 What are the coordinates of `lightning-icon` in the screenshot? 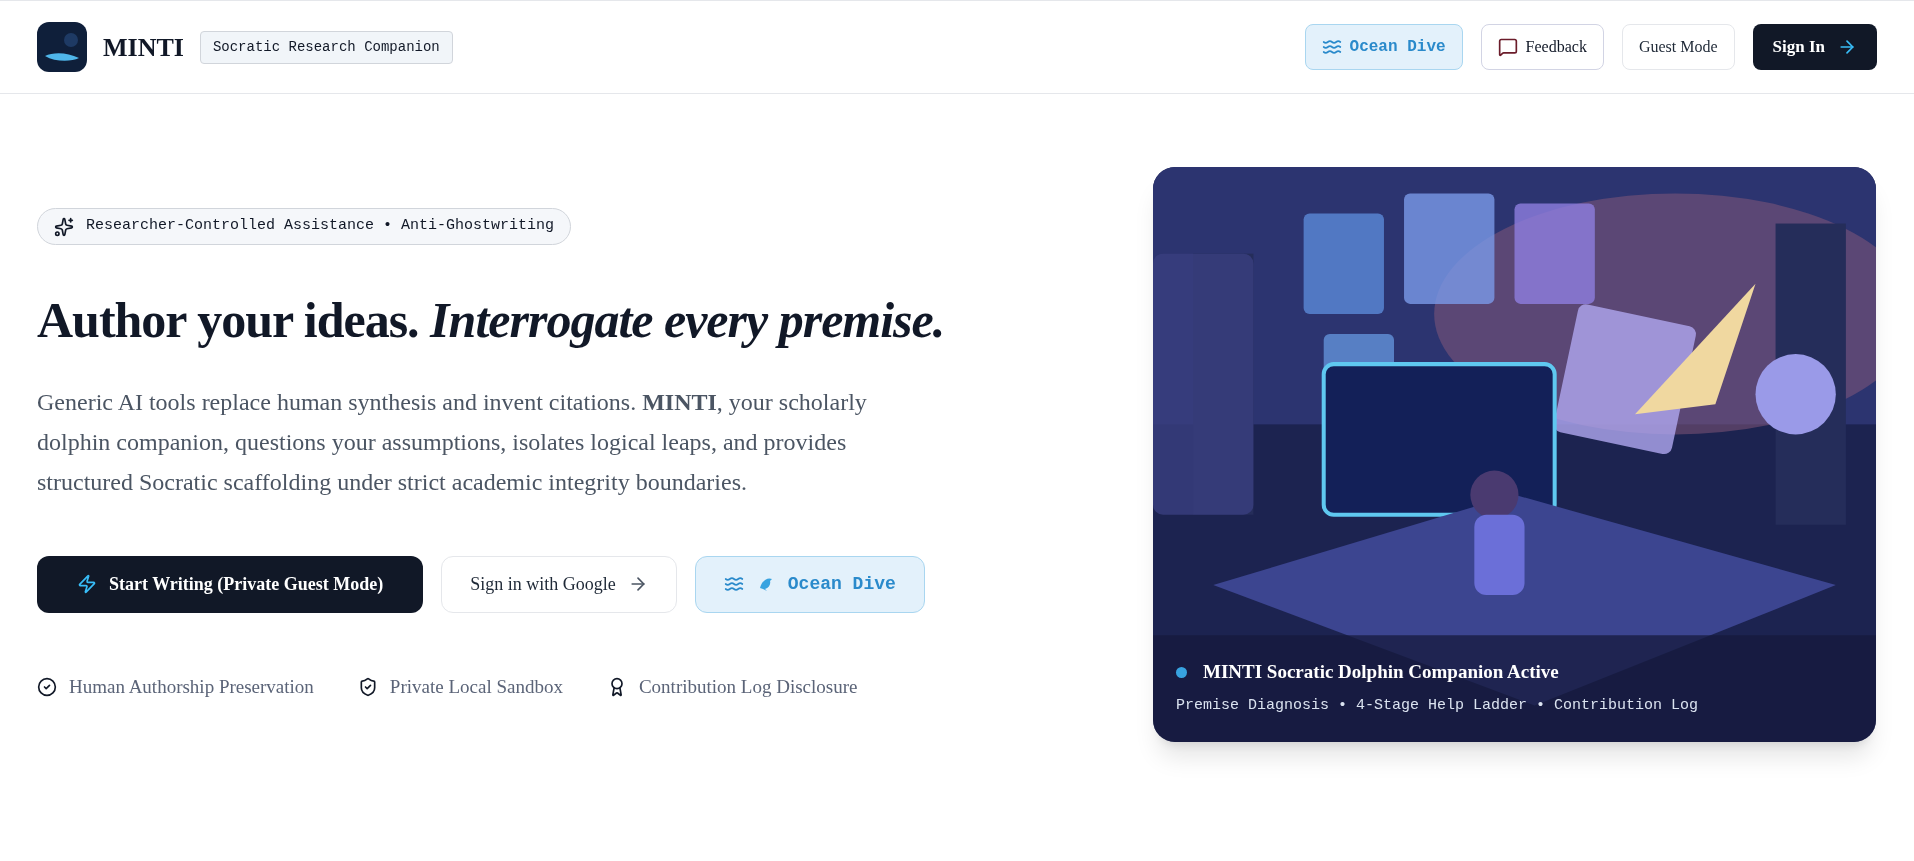 It's located at (87, 584).